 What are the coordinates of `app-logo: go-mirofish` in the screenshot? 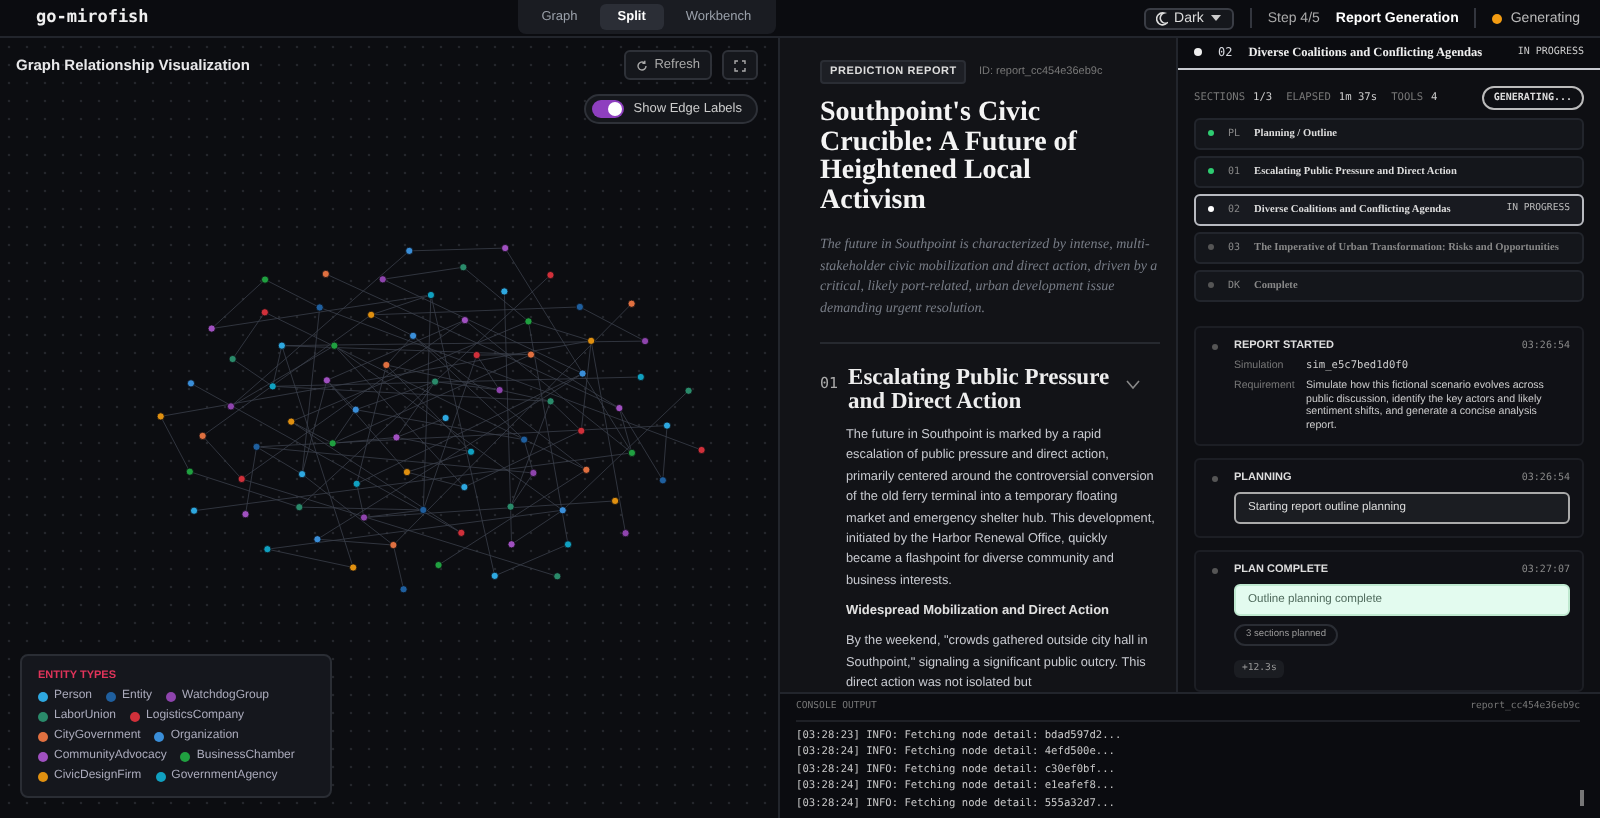 It's located at (92, 18).